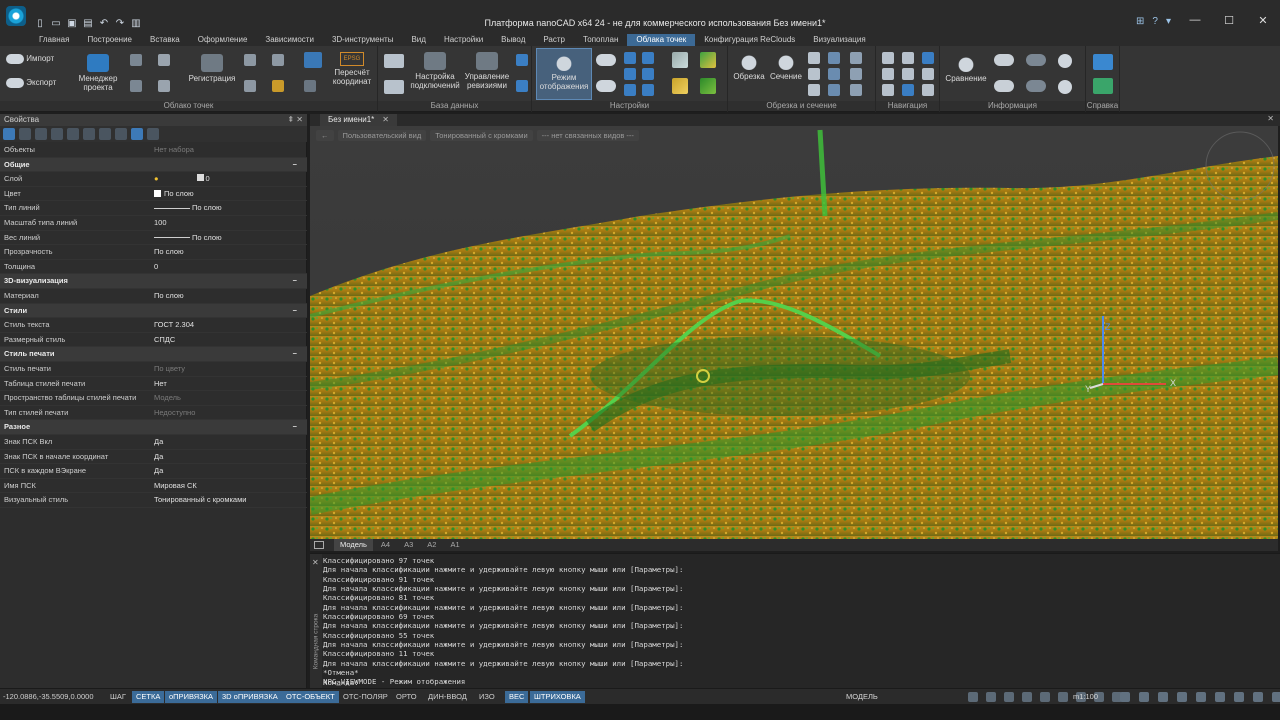 This screenshot has width=1280, height=720. What do you see at coordinates (435, 71) in the screenshot?
I see `connections-button: Настройка подключений` at bounding box center [435, 71].